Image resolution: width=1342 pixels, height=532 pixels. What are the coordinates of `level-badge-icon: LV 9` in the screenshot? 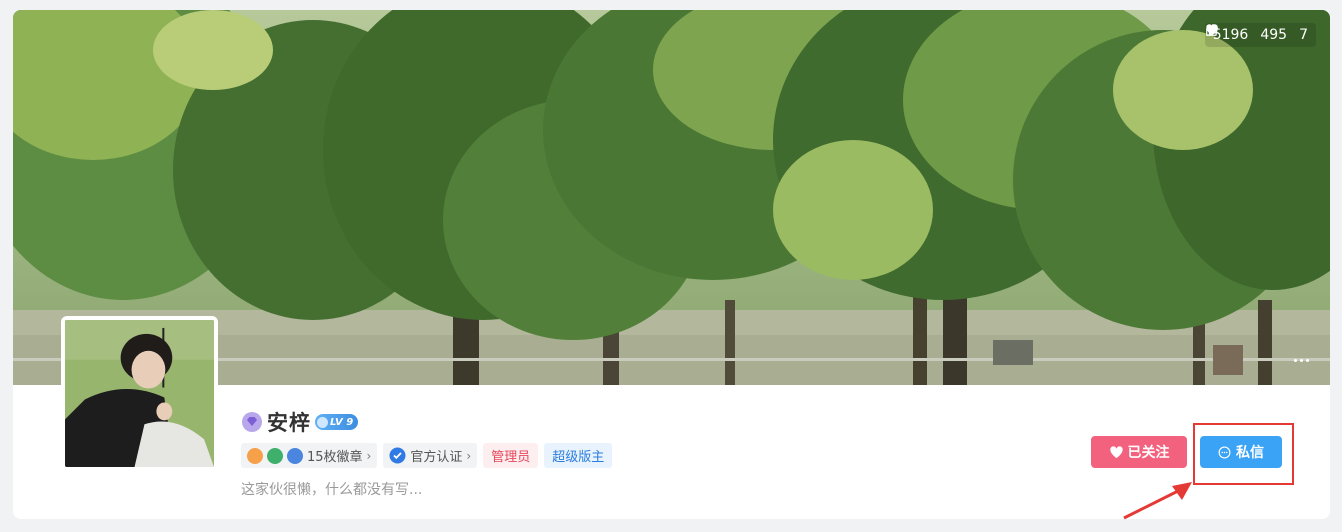 It's located at (337, 422).